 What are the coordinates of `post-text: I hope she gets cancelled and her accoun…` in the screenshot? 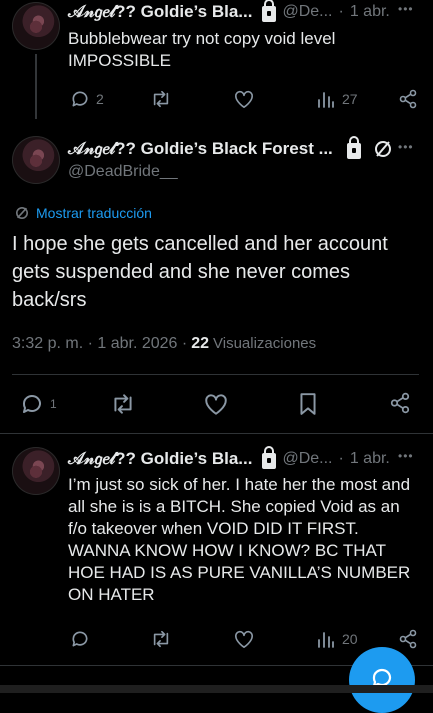 It's located at (200, 272).